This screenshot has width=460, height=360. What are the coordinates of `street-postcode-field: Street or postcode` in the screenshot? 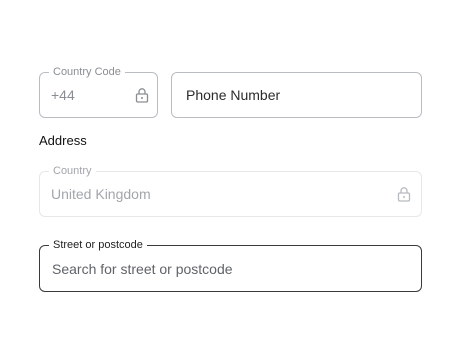 It's located at (230, 265).